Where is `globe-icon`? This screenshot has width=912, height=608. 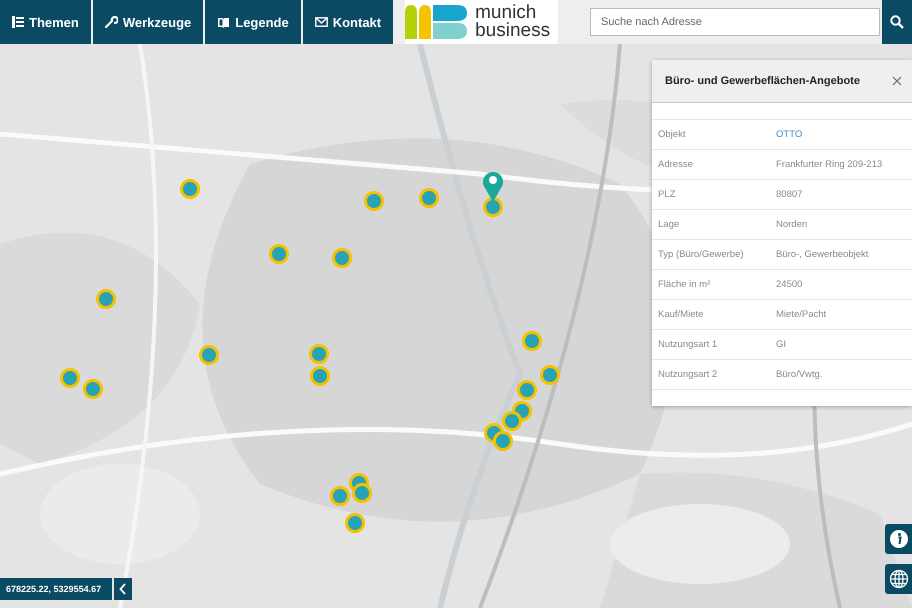
globe-icon is located at coordinates (898, 579).